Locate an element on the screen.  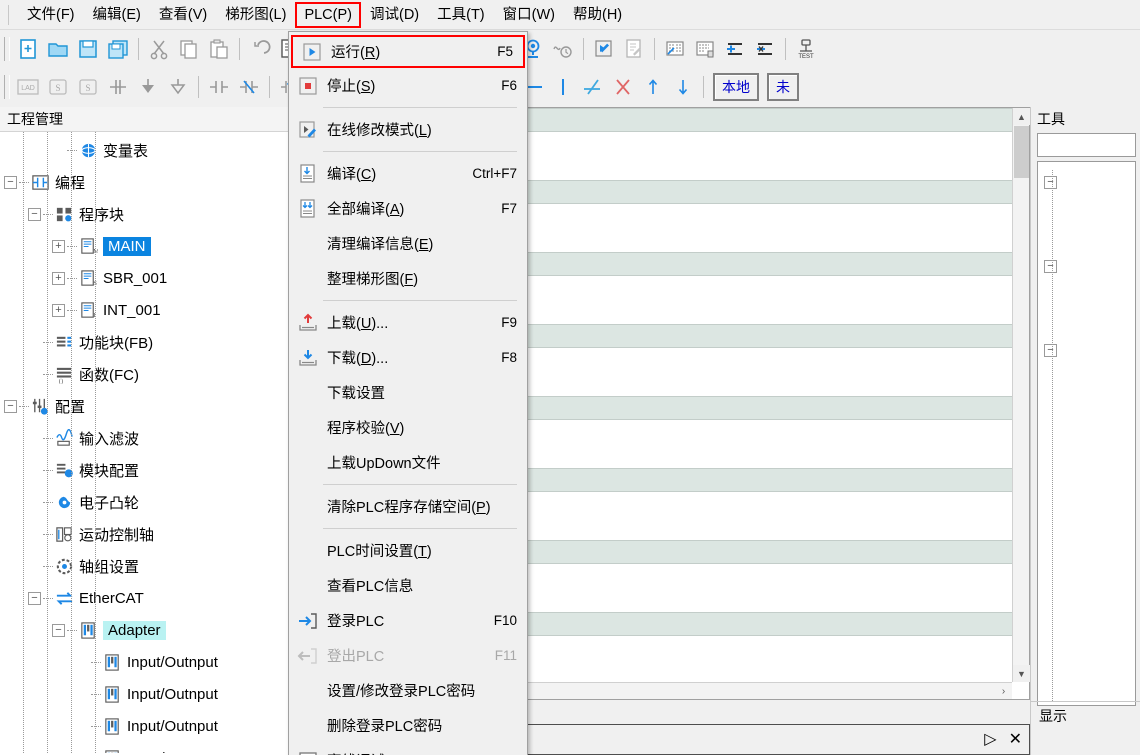
cross-ref-del-icon is located at coordinates (705, 49).